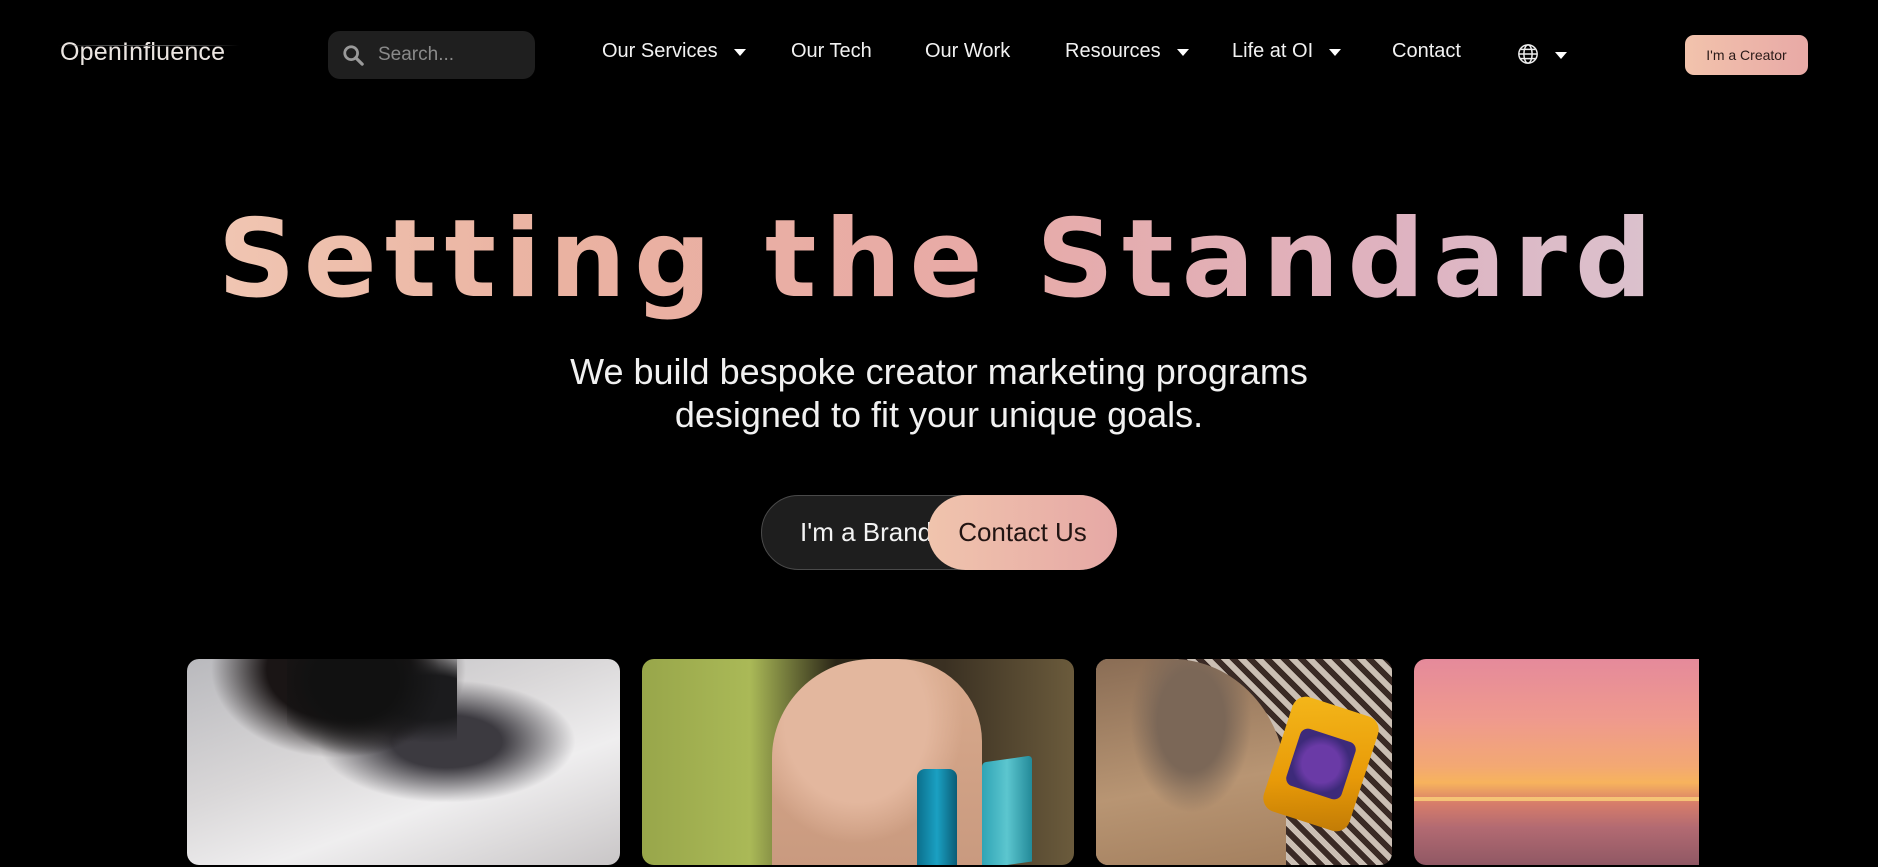 Image resolution: width=1878 pixels, height=867 pixels. Describe the element at coordinates (453, 55) in the screenshot. I see `search-input` at that location.